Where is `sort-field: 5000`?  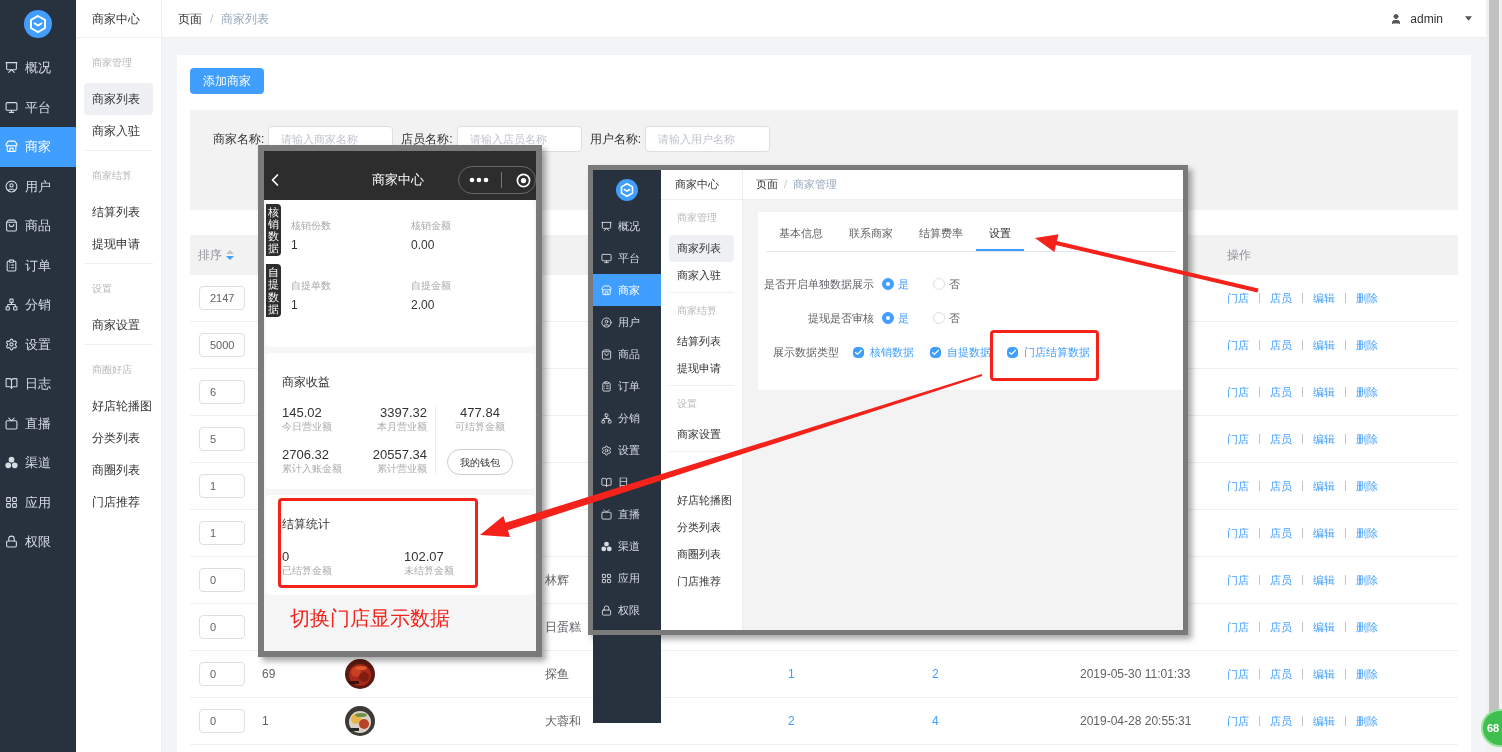
sort-field: 5000 is located at coordinates (222, 345).